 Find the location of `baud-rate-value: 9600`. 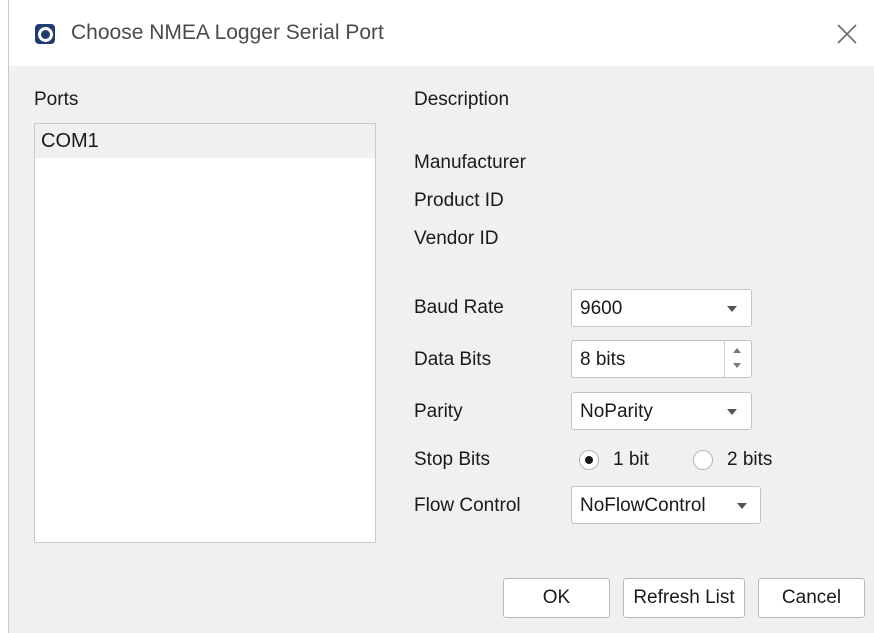

baud-rate-value: 9600 is located at coordinates (601, 308).